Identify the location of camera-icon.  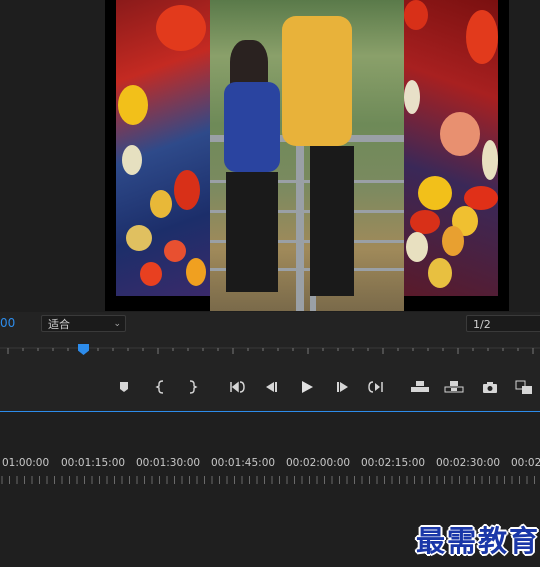
(490, 387).